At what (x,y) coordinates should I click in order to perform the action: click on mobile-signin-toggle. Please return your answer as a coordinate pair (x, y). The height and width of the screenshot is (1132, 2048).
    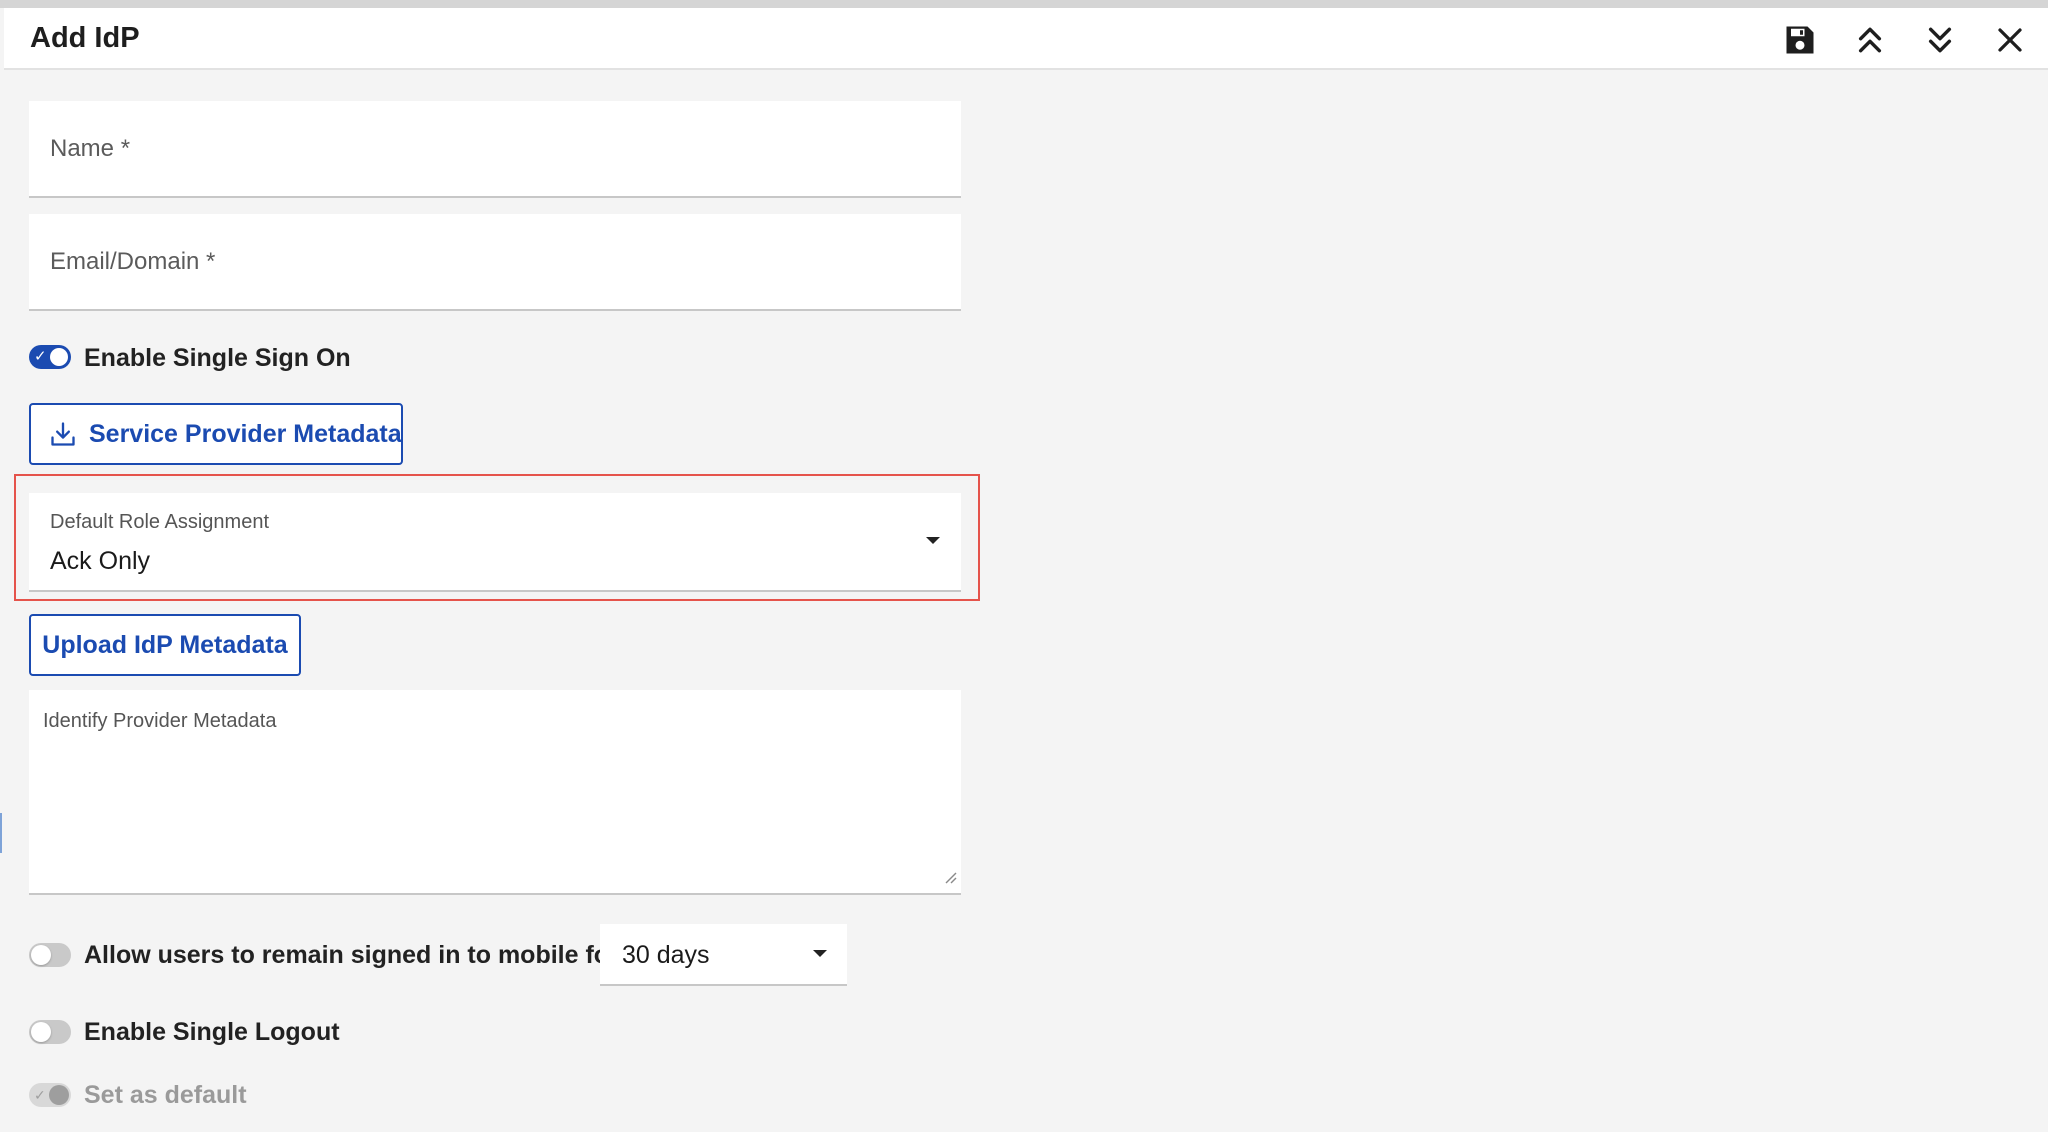
    Looking at the image, I should click on (50, 955).